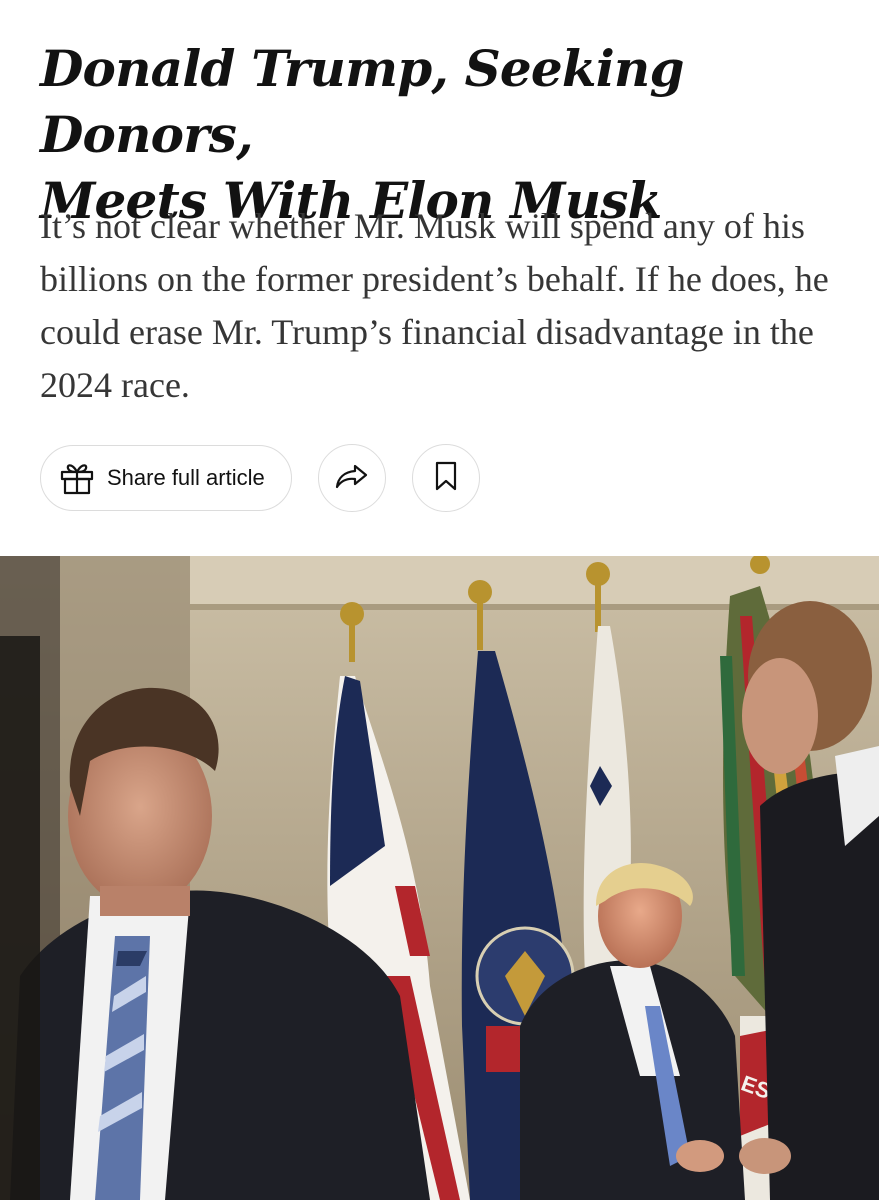  Describe the element at coordinates (77, 478) in the screenshot. I see `gift-icon` at that location.